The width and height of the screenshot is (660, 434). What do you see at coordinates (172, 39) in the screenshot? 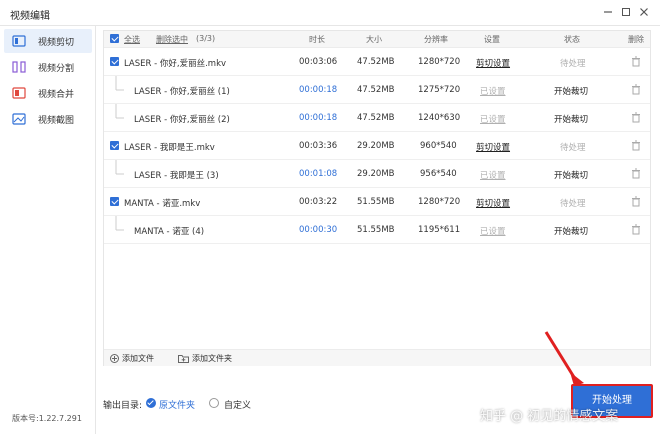
I see `delete-selected-button: 删除选中` at bounding box center [172, 39].